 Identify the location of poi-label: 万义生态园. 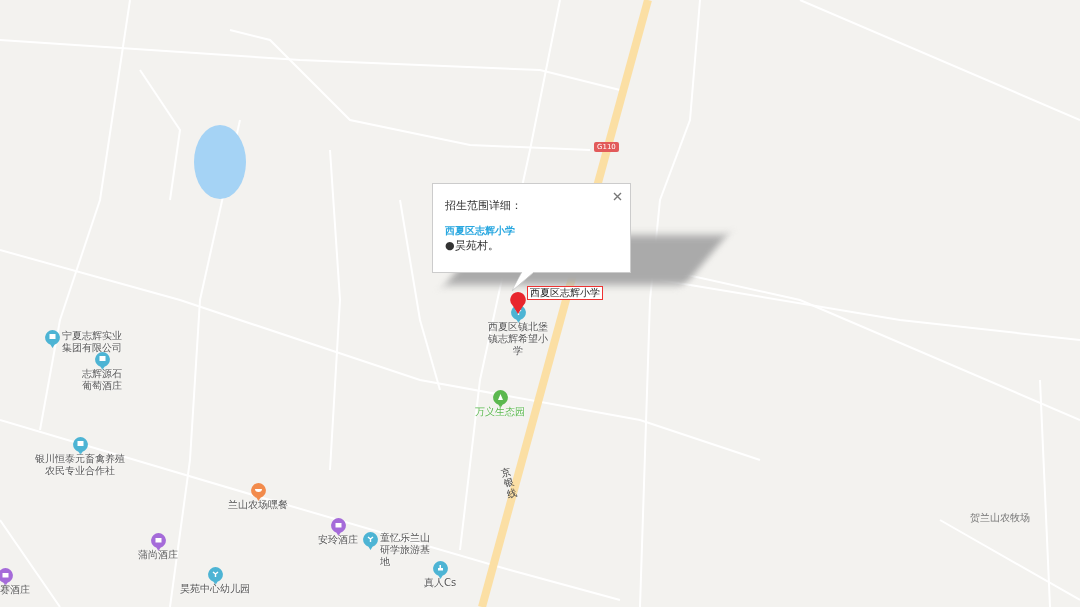
(500, 412).